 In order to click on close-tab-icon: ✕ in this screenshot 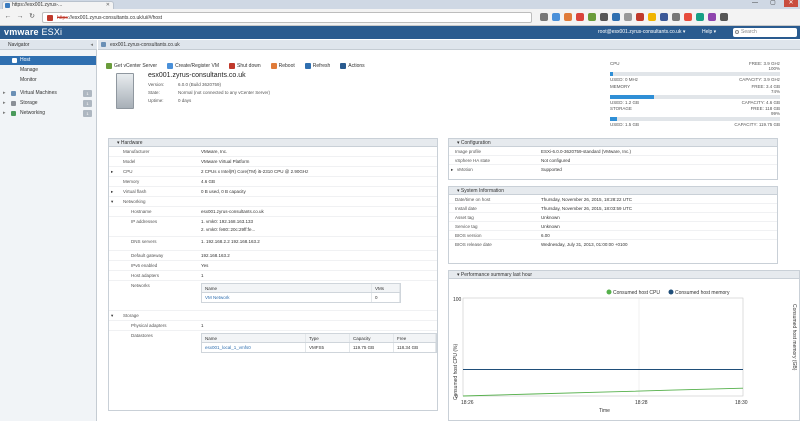, I will do `click(108, 5)`.